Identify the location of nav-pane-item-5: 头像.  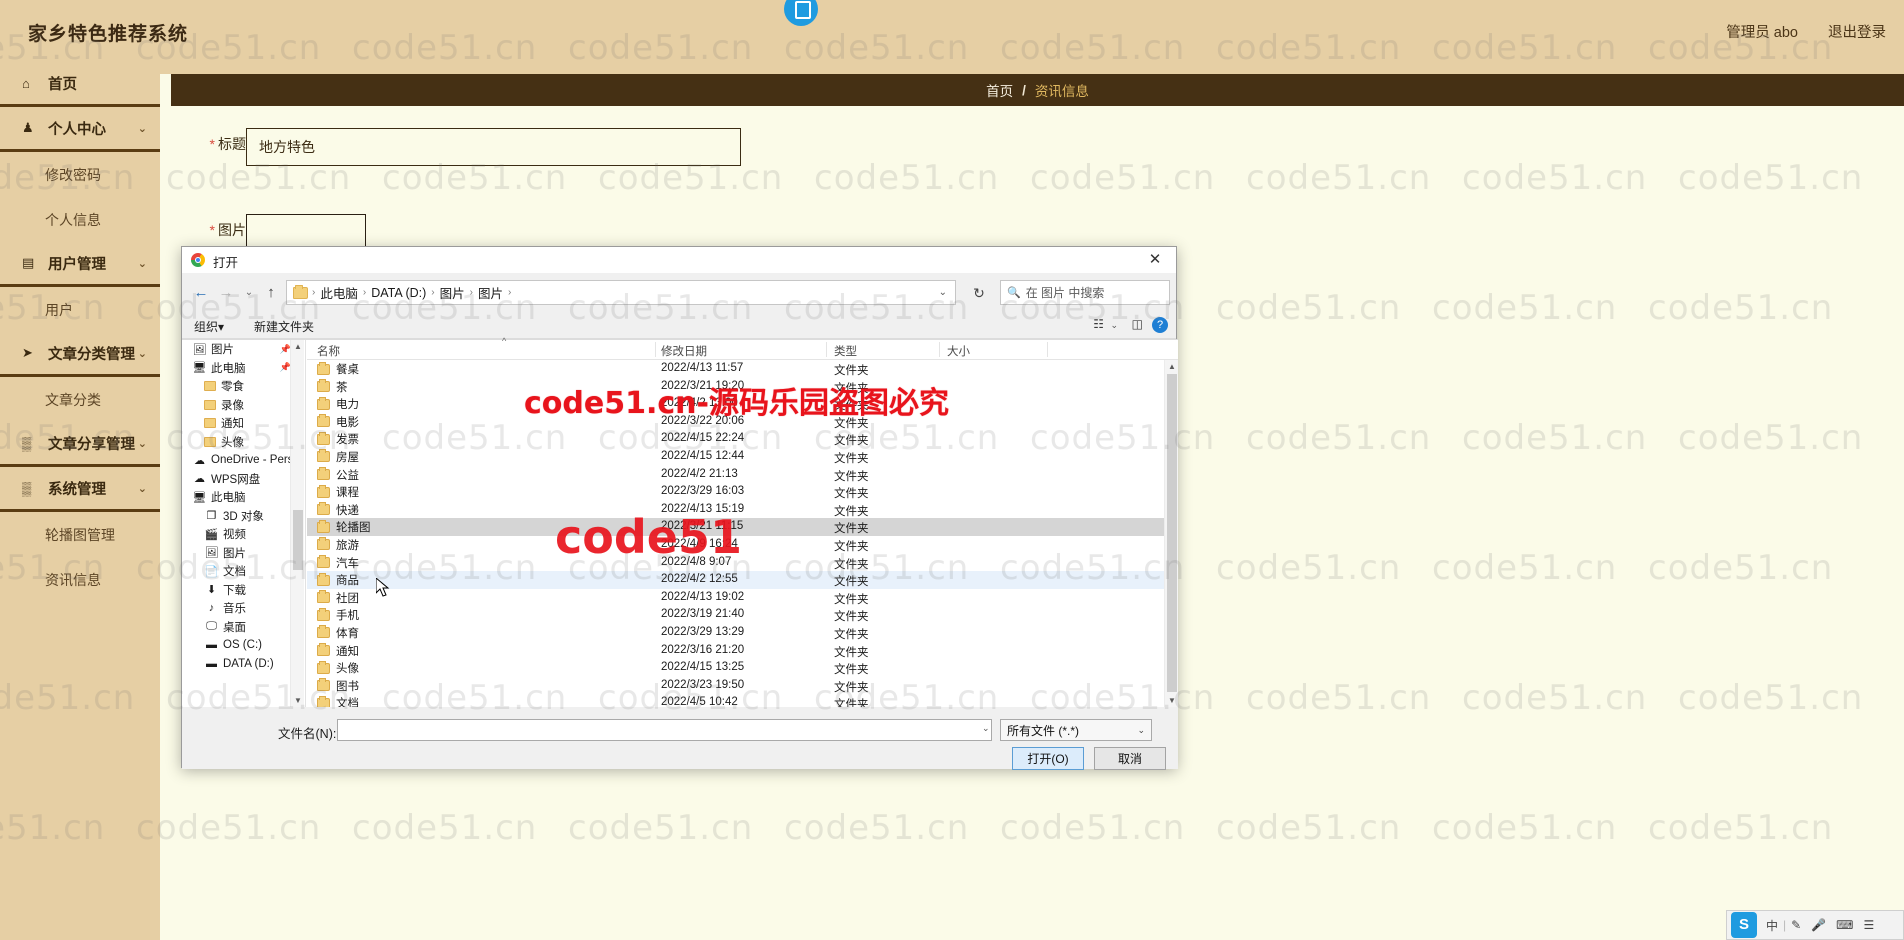
(243, 442).